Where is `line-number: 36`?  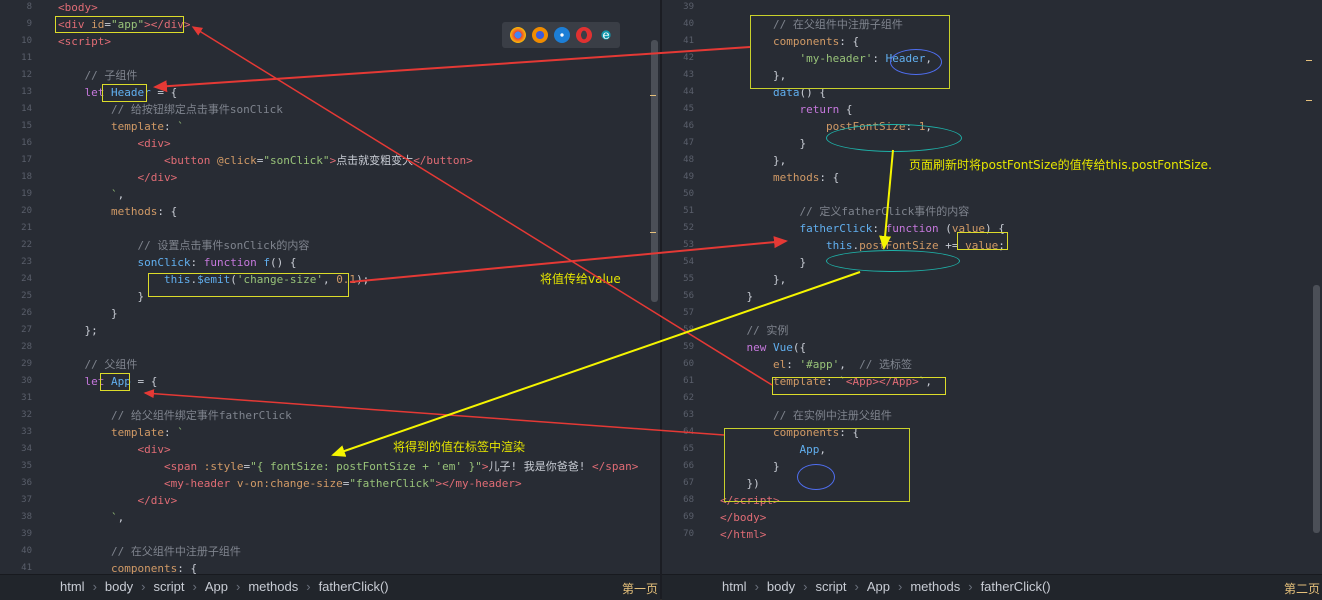 line-number: 36 is located at coordinates (26, 483).